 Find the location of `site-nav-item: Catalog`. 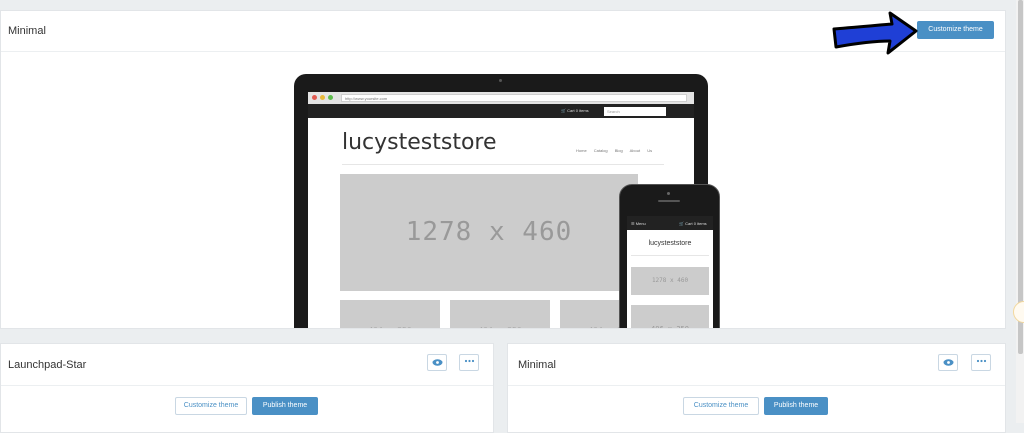

site-nav-item: Catalog is located at coordinates (600, 150).